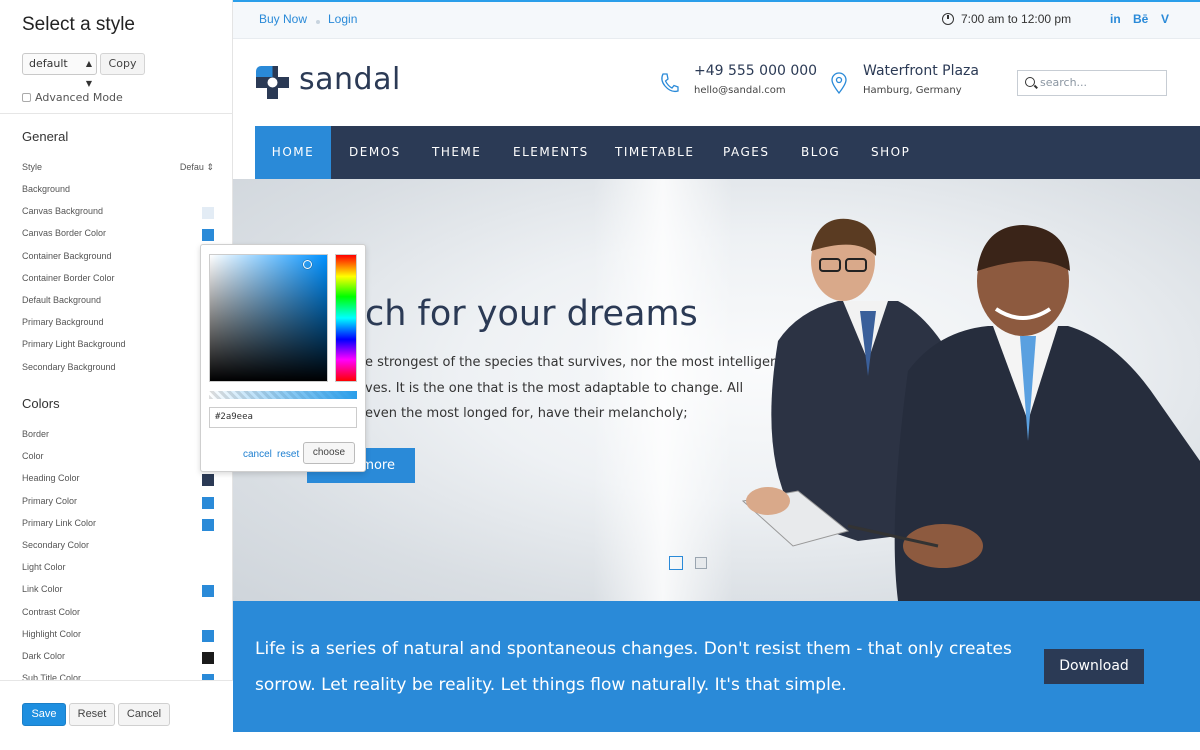  I want to click on general-row: Container Background, so click(118, 258).